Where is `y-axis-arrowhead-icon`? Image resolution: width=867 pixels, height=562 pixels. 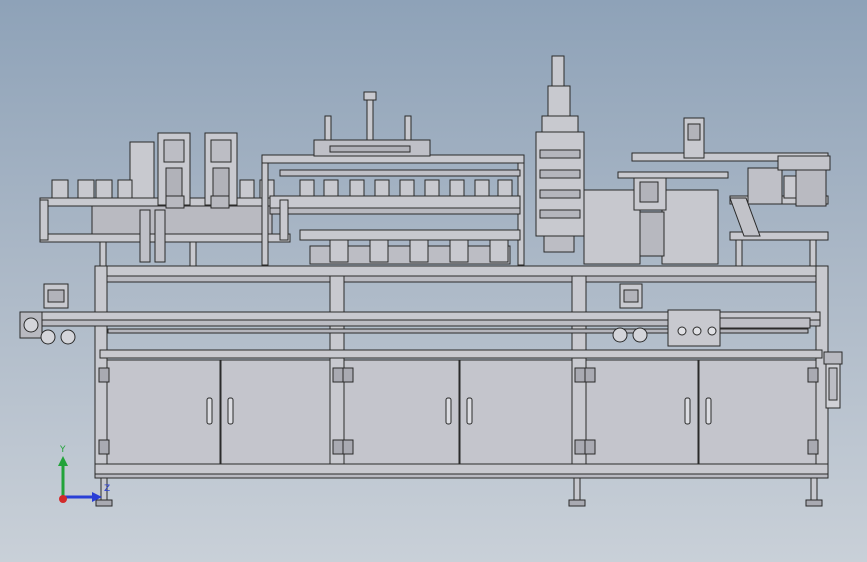
y-axis-arrowhead-icon is located at coordinates (63, 461).